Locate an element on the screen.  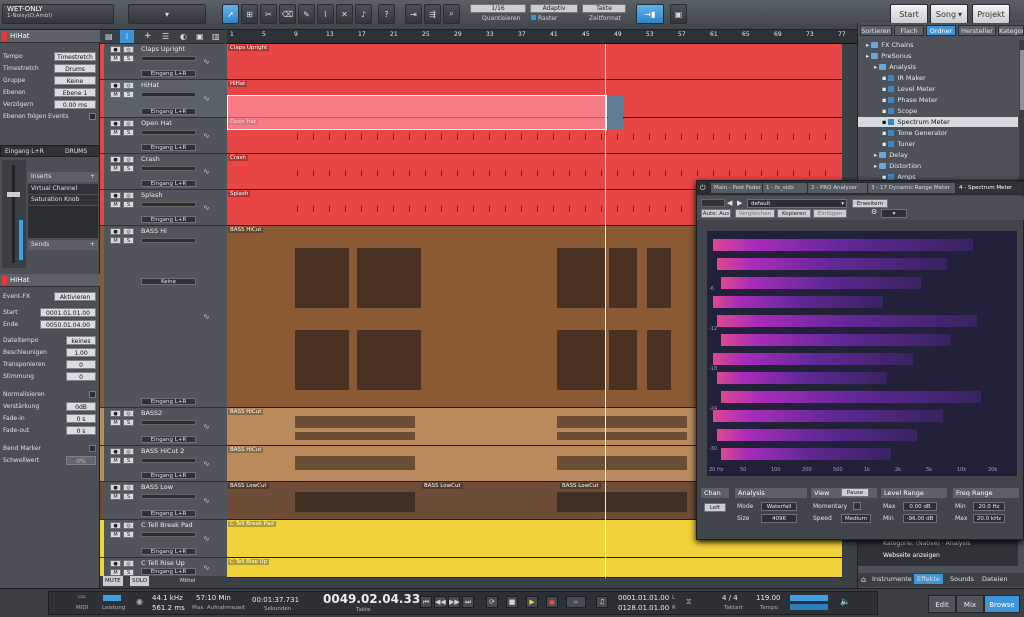
return-to-zero-button: ⏮ is located at coordinates (426, 602).